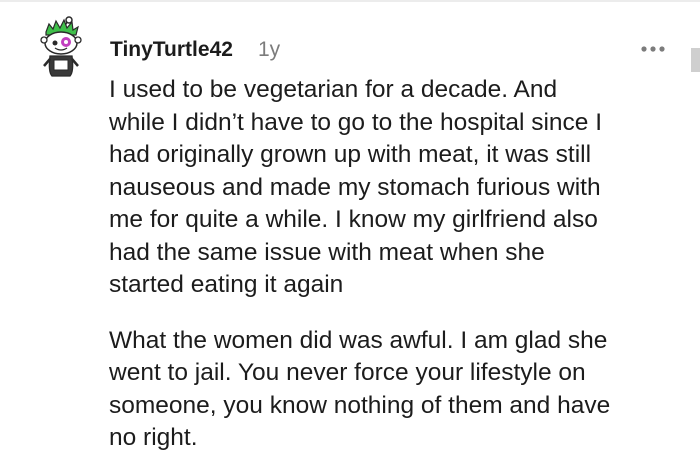  I want to click on more-options-button, so click(653, 49).